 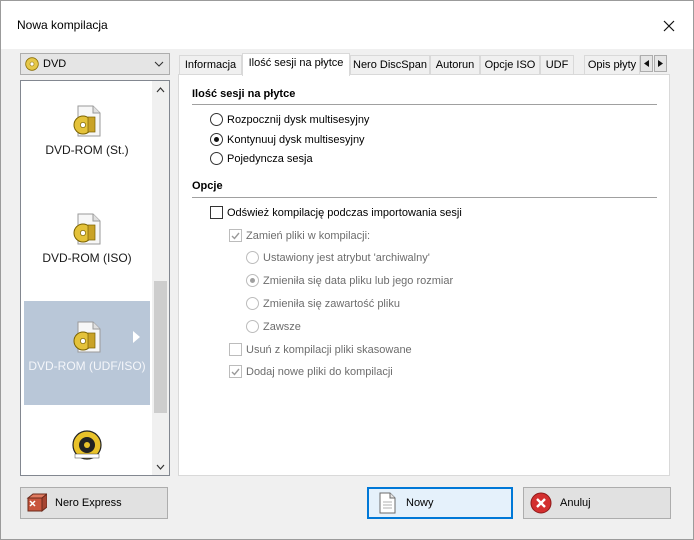 What do you see at coordinates (88, 503) in the screenshot?
I see `nero-express-label: Nero Express` at bounding box center [88, 503].